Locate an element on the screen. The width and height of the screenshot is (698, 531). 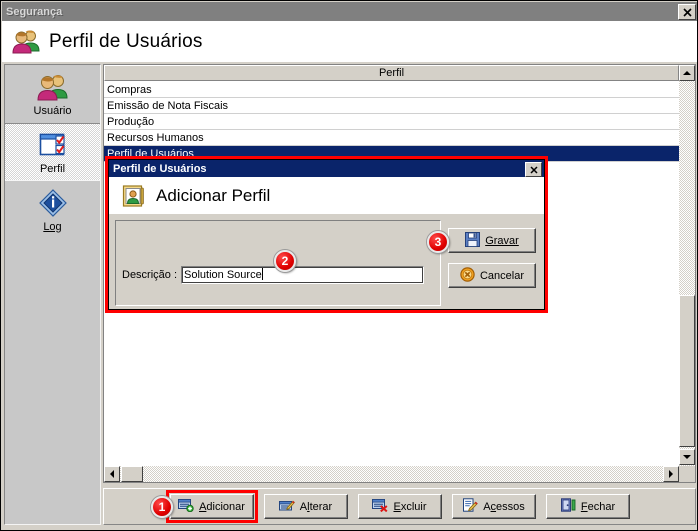
horizontal-scrollbar is located at coordinates (391, 474).